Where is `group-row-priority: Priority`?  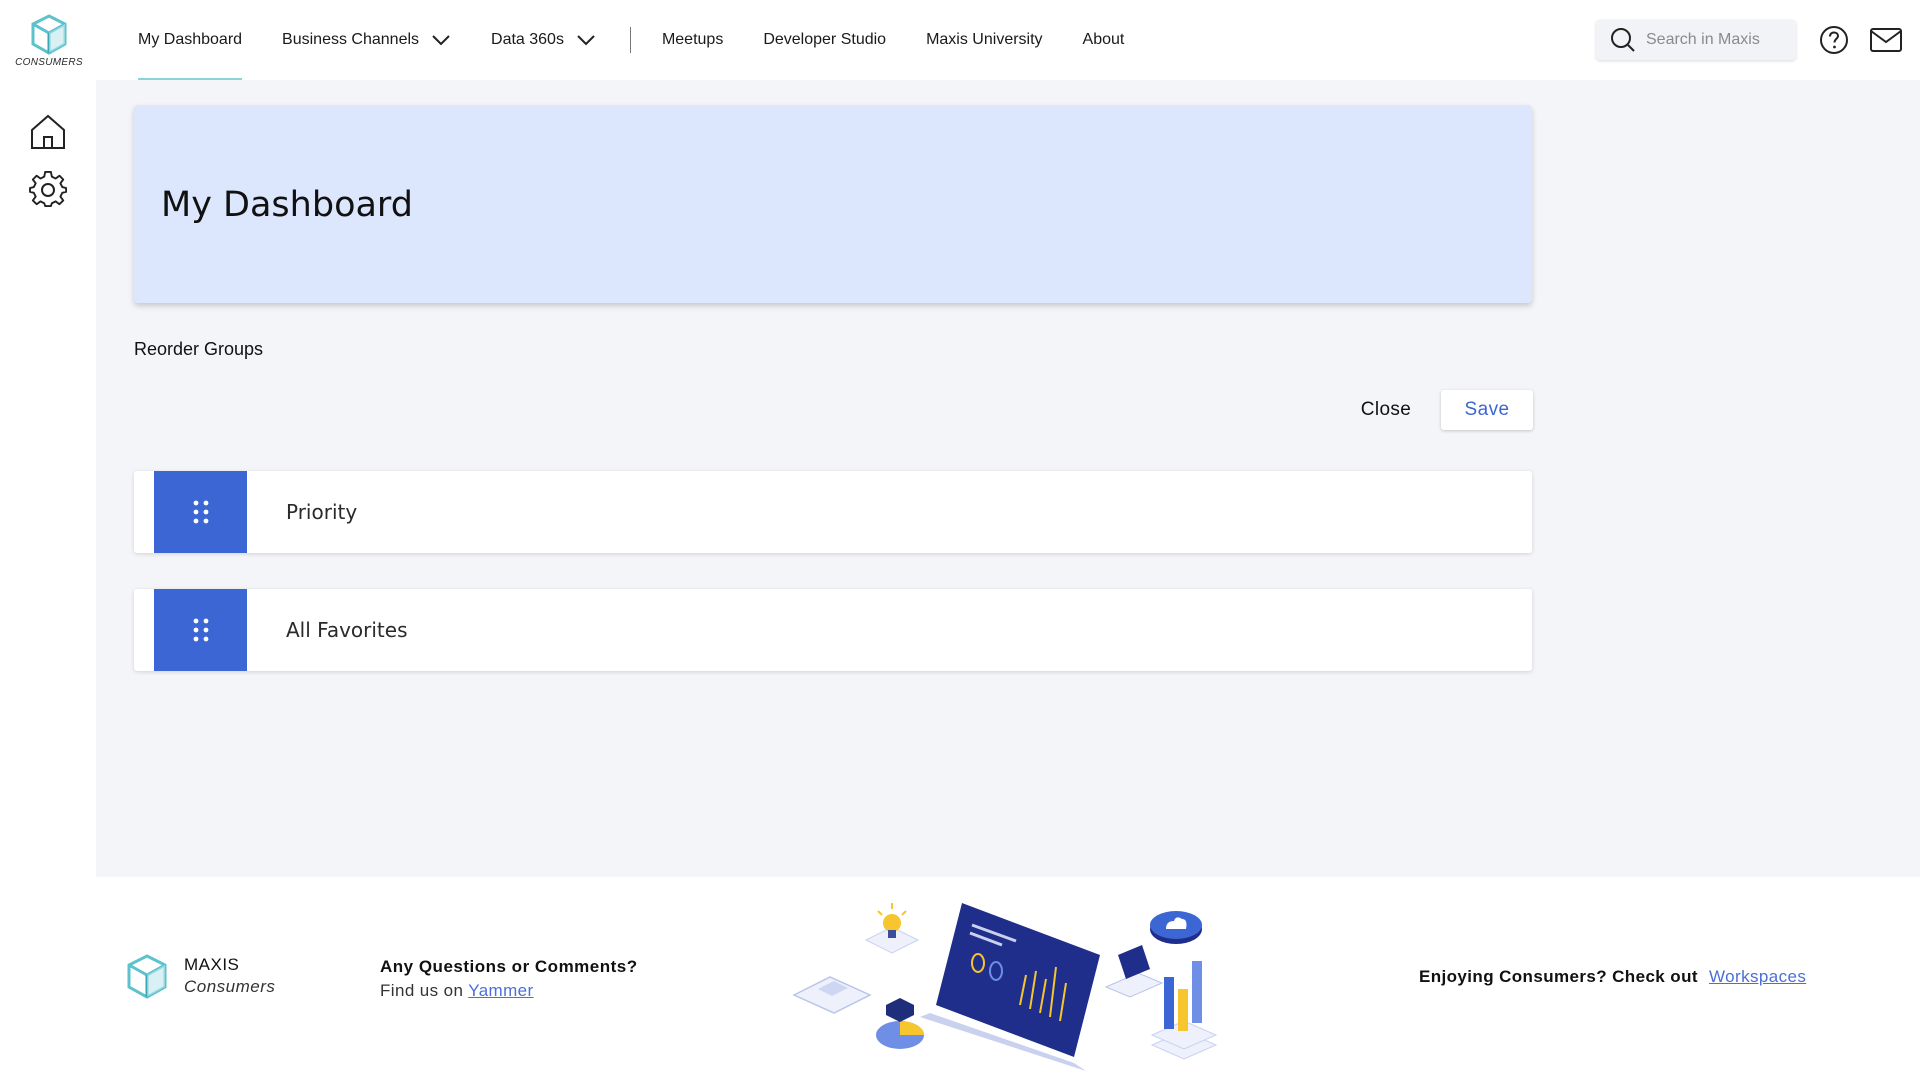 group-row-priority: Priority is located at coordinates (833, 512).